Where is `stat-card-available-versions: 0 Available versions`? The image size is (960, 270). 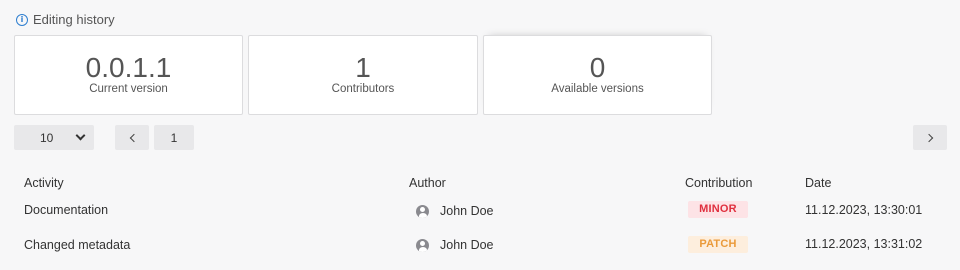
stat-card-available-versions: 0 Available versions is located at coordinates (597, 75).